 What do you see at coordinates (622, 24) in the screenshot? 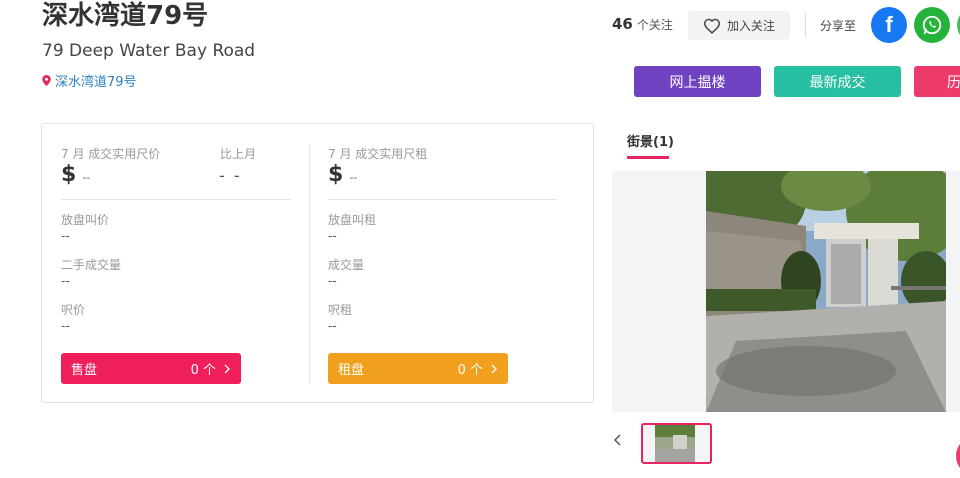
I see `follow-count-number: 46` at bounding box center [622, 24].